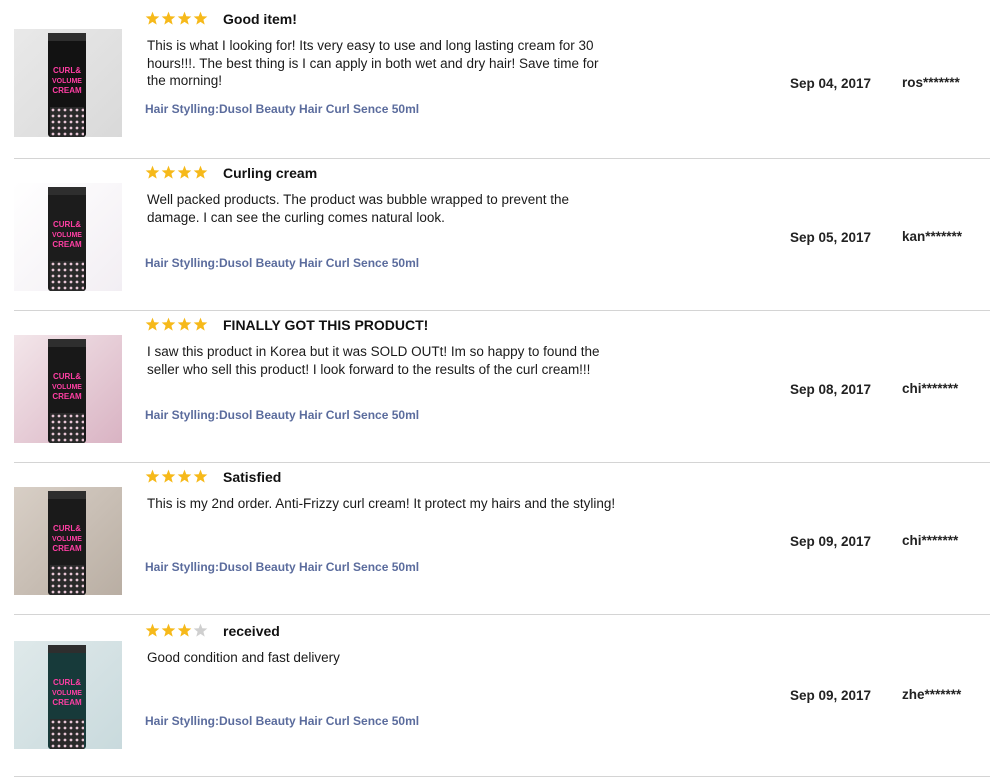 The image size is (1000, 782). I want to click on review-title: Good item!, so click(260, 19).